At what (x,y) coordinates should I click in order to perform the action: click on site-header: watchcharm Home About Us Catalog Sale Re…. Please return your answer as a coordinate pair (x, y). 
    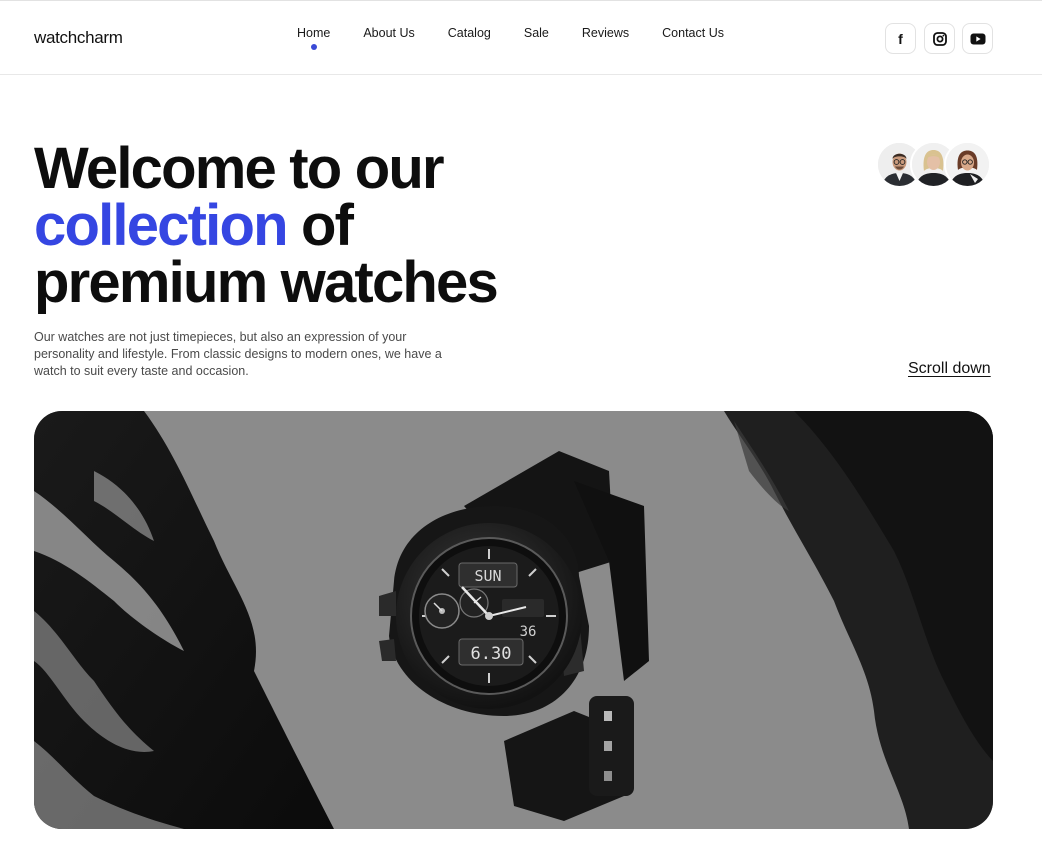
    Looking at the image, I should click on (521, 38).